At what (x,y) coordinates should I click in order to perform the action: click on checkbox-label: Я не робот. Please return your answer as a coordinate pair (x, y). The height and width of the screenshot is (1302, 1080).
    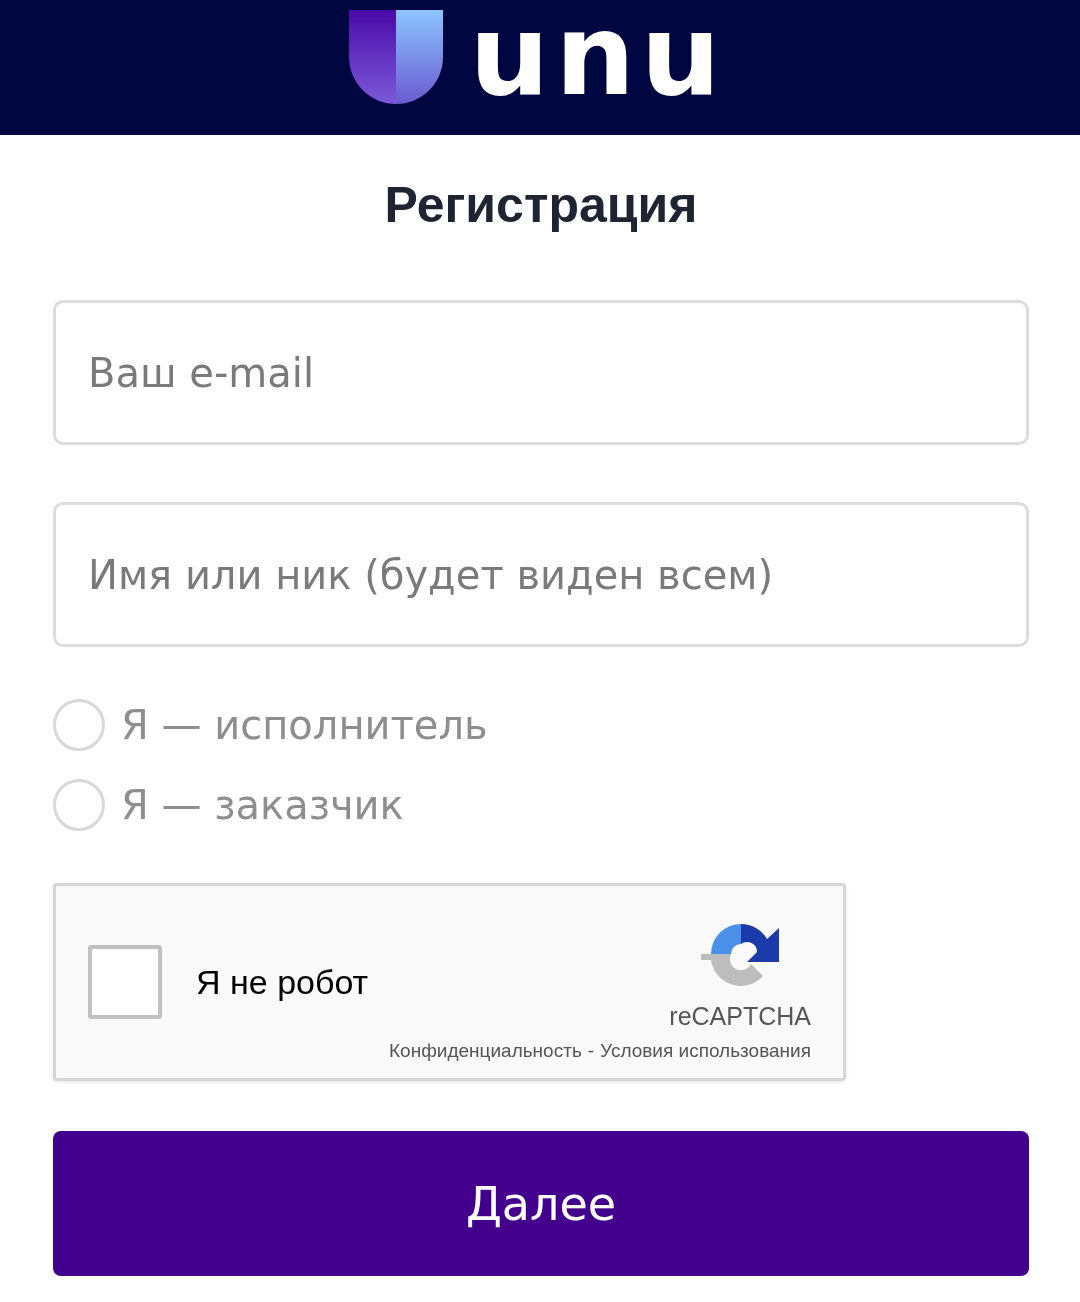
    Looking at the image, I should click on (283, 982).